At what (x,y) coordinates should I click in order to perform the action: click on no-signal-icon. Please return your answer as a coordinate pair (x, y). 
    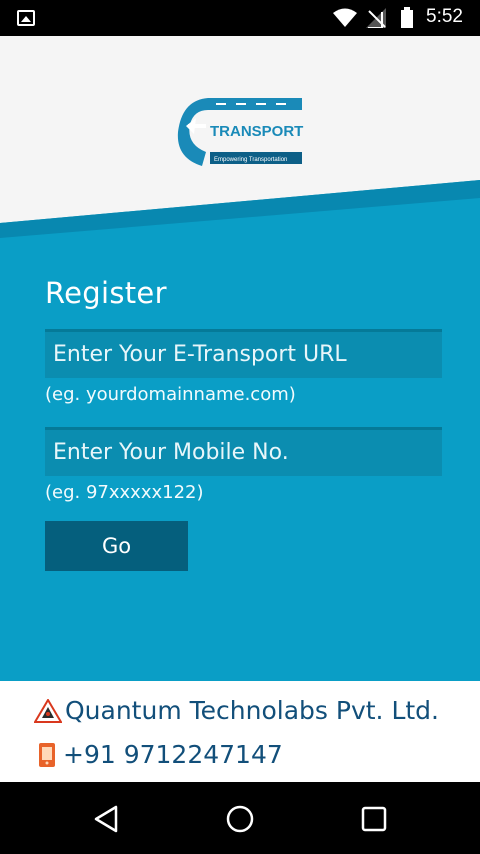
    Looking at the image, I should click on (376, 18).